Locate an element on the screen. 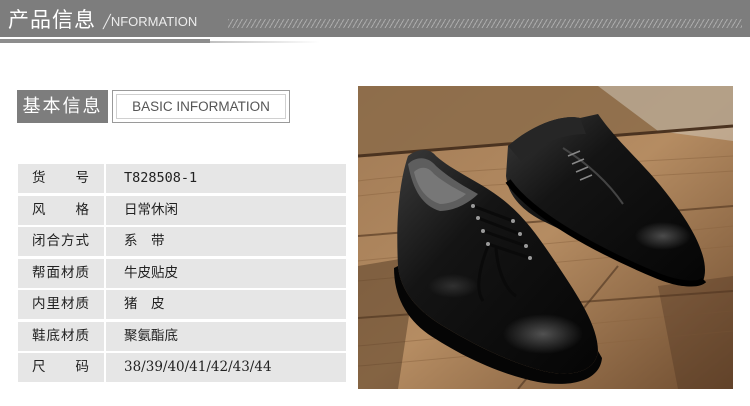 The height and width of the screenshot is (406, 750). spec-value: 38/39/40/41/42/43/44 is located at coordinates (198, 367).